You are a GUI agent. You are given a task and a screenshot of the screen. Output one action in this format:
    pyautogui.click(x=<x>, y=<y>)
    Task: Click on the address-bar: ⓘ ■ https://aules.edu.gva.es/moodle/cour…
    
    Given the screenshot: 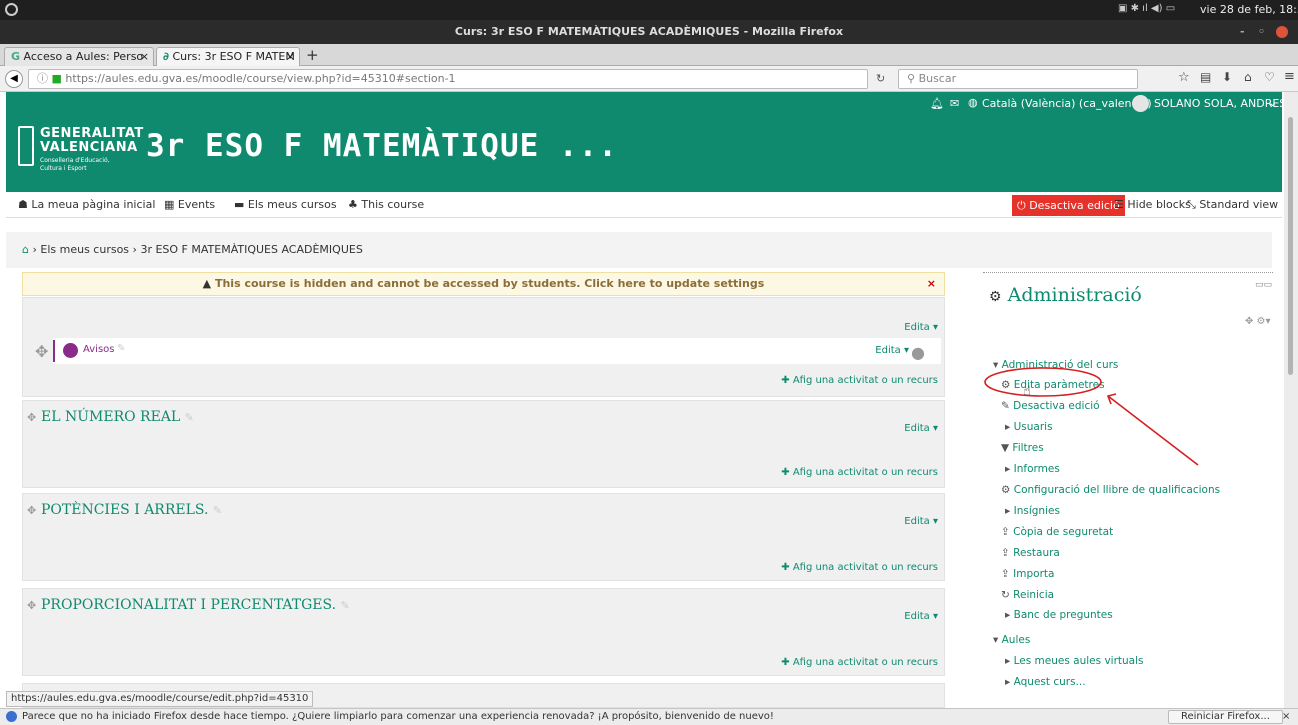 What is the action you would take?
    pyautogui.click(x=448, y=79)
    